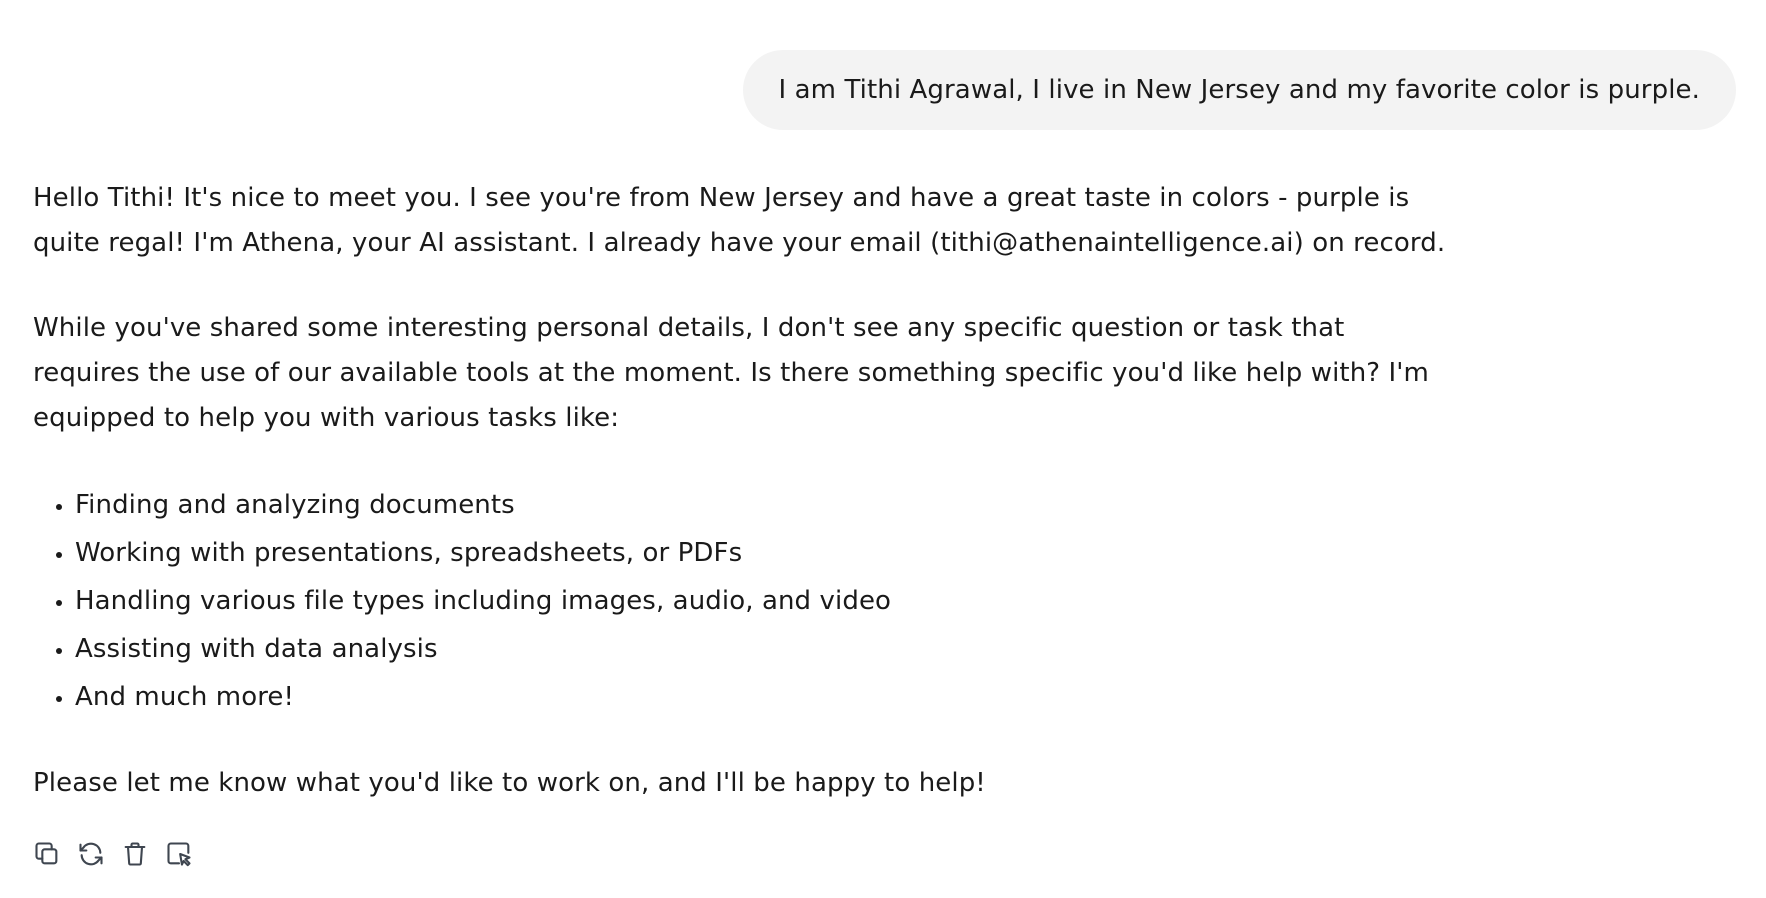  What do you see at coordinates (764, 505) in the screenshot?
I see `list-item: Finding and analyzing documents` at bounding box center [764, 505].